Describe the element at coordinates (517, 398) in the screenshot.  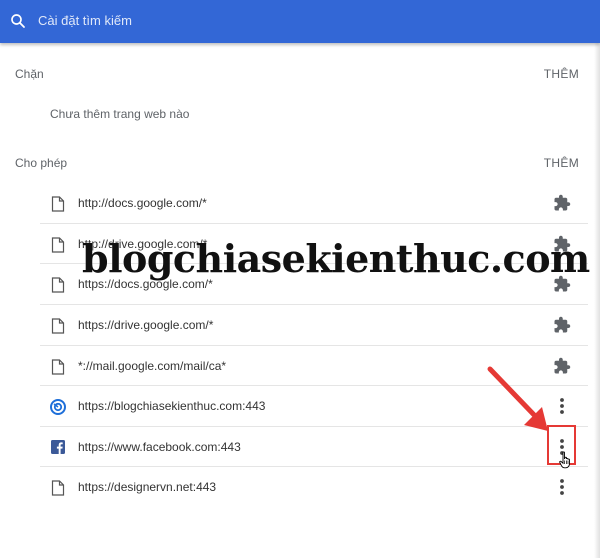
I see `annotation-arrow-icon` at that location.